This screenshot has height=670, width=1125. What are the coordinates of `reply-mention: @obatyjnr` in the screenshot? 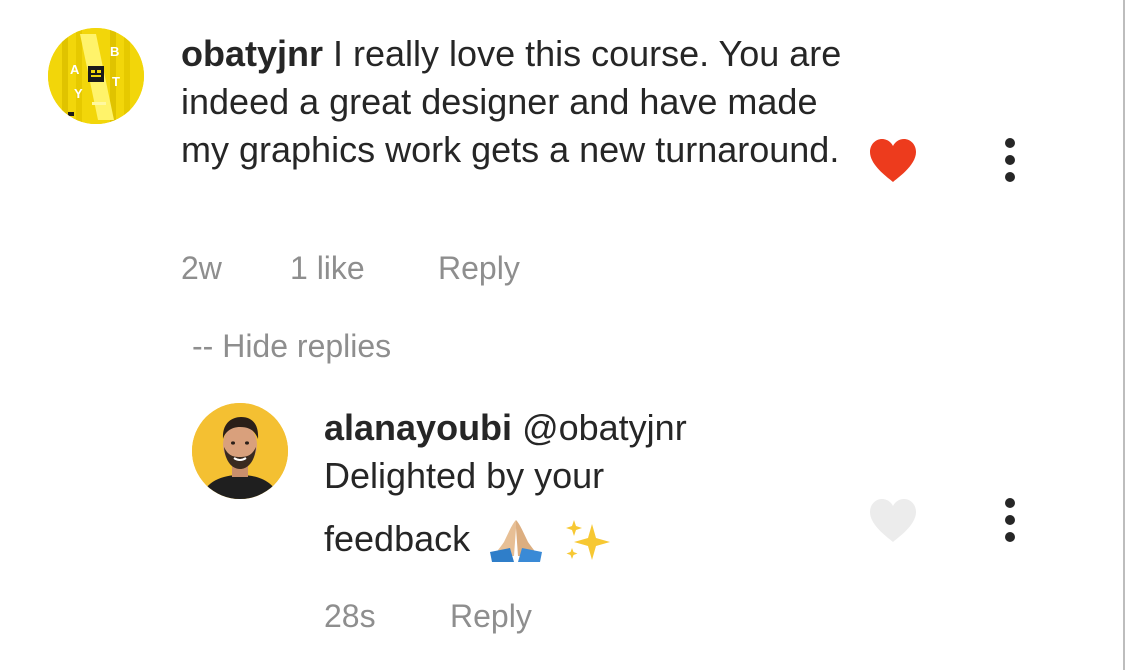 It's located at (599, 427).